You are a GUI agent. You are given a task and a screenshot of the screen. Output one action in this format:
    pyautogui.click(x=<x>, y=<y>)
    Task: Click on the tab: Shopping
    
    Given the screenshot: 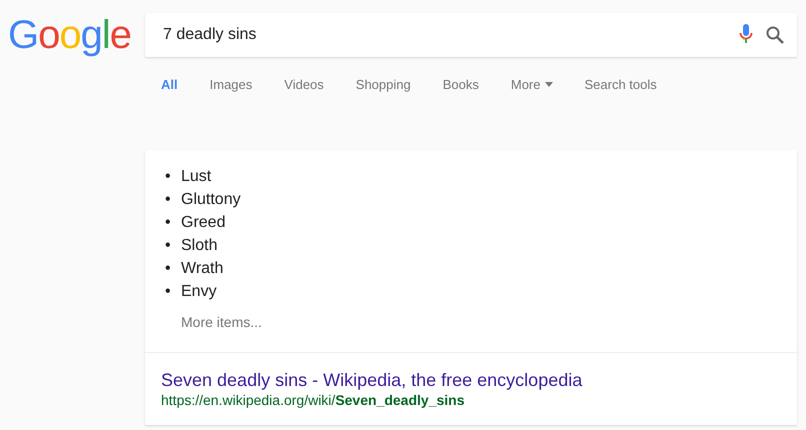 What is the action you would take?
    pyautogui.click(x=383, y=84)
    